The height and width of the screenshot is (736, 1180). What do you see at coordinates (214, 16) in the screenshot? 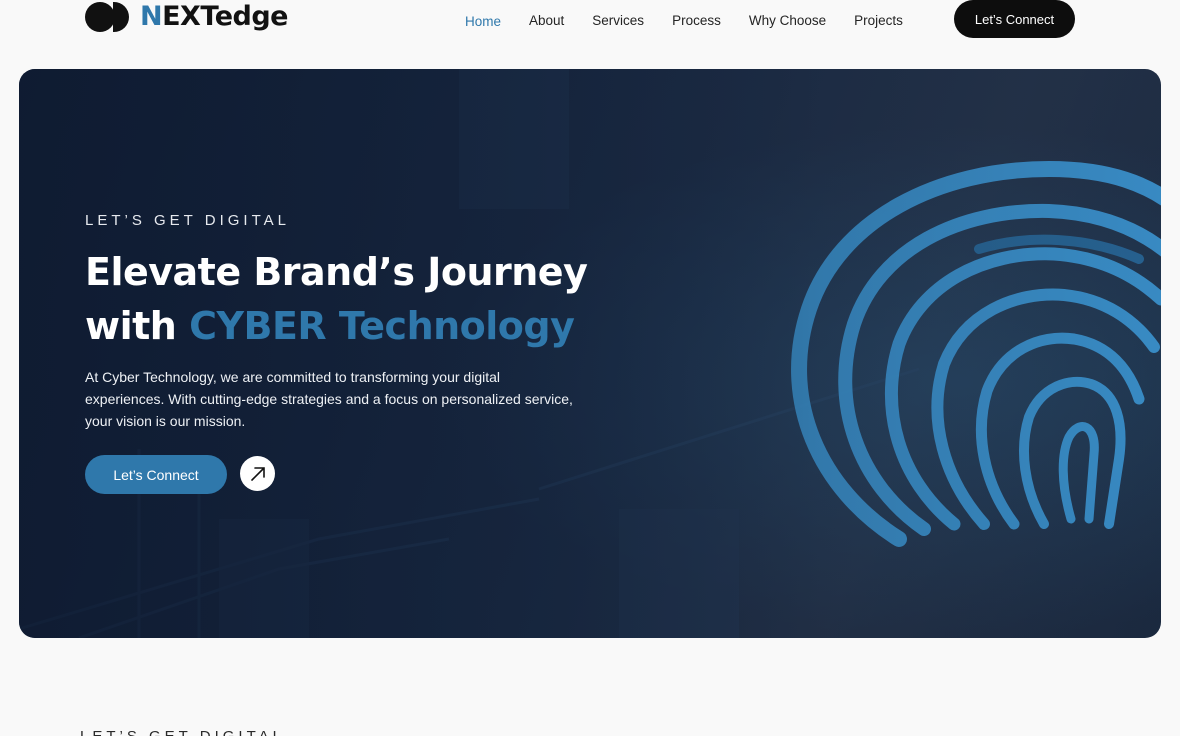
I see `brand-name: NEXTedge` at bounding box center [214, 16].